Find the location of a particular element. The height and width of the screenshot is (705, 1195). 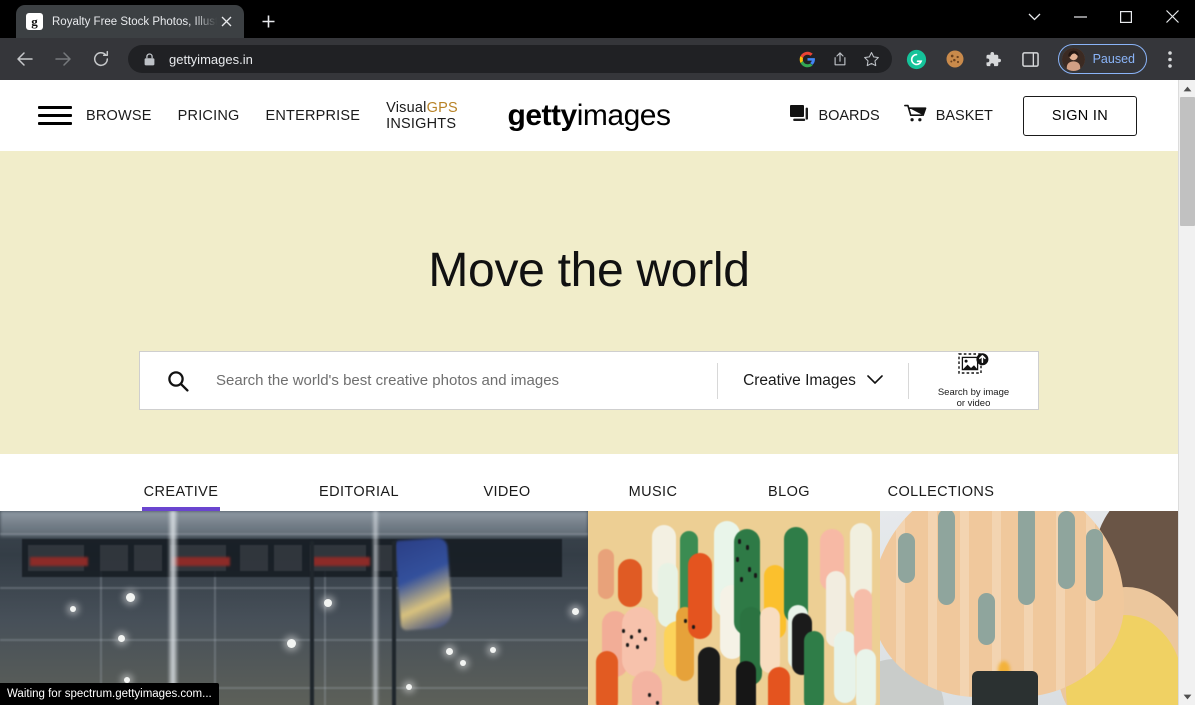

omnibox-actions is located at coordinates (840, 59).